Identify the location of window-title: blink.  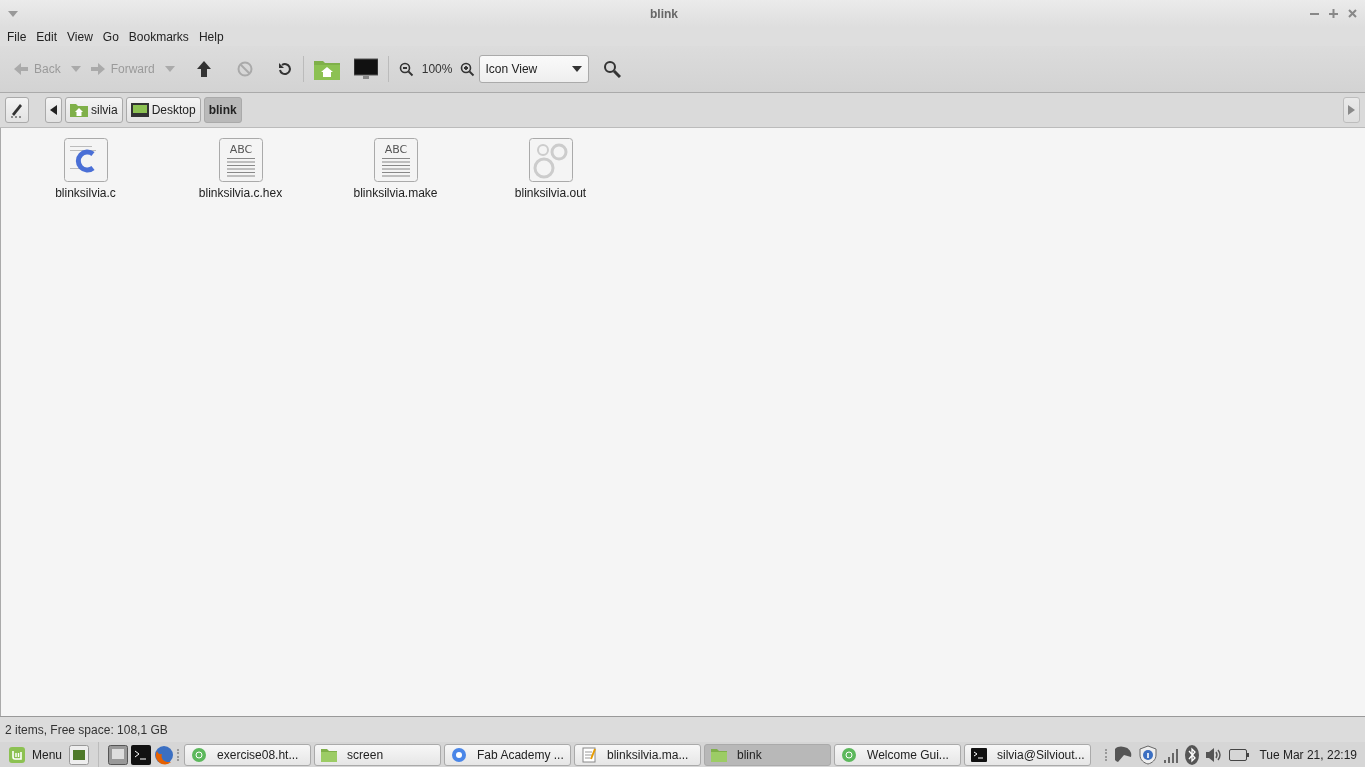
(664, 13).